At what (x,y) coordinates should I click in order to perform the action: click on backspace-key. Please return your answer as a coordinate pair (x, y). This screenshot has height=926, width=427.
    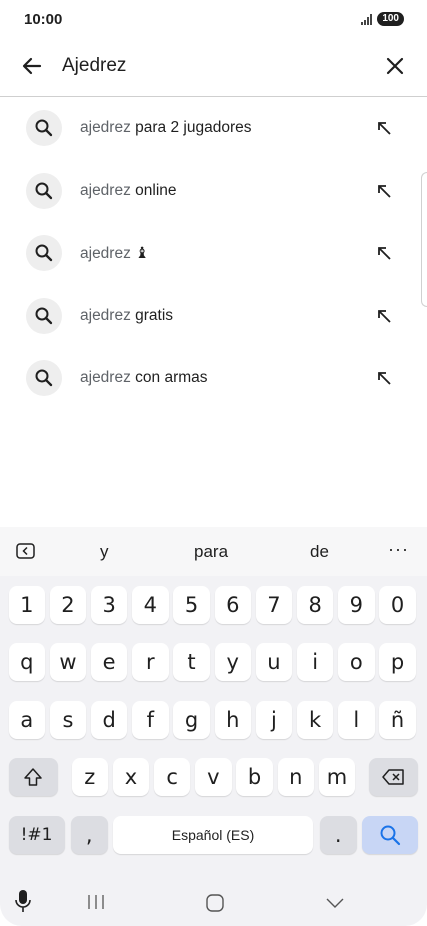
    Looking at the image, I should click on (393, 777).